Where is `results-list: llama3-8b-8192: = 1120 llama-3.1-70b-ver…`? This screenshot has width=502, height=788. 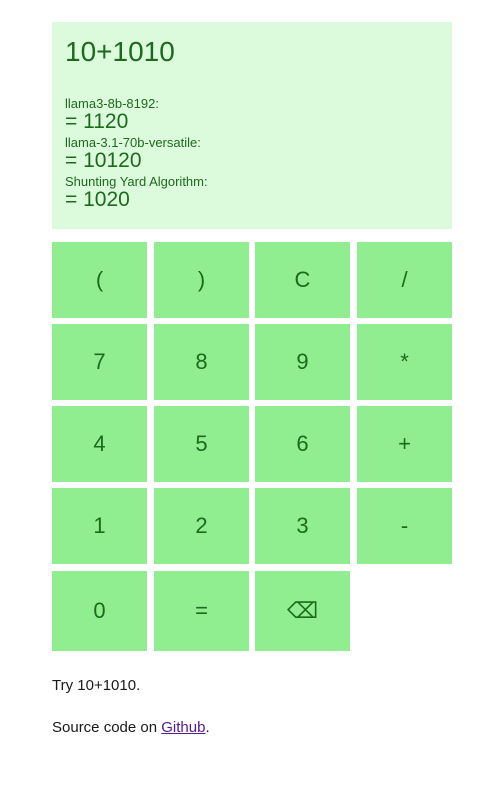 results-list: llama3-8b-8192: = 1120 llama-3.1-70b-ver… is located at coordinates (252, 154).